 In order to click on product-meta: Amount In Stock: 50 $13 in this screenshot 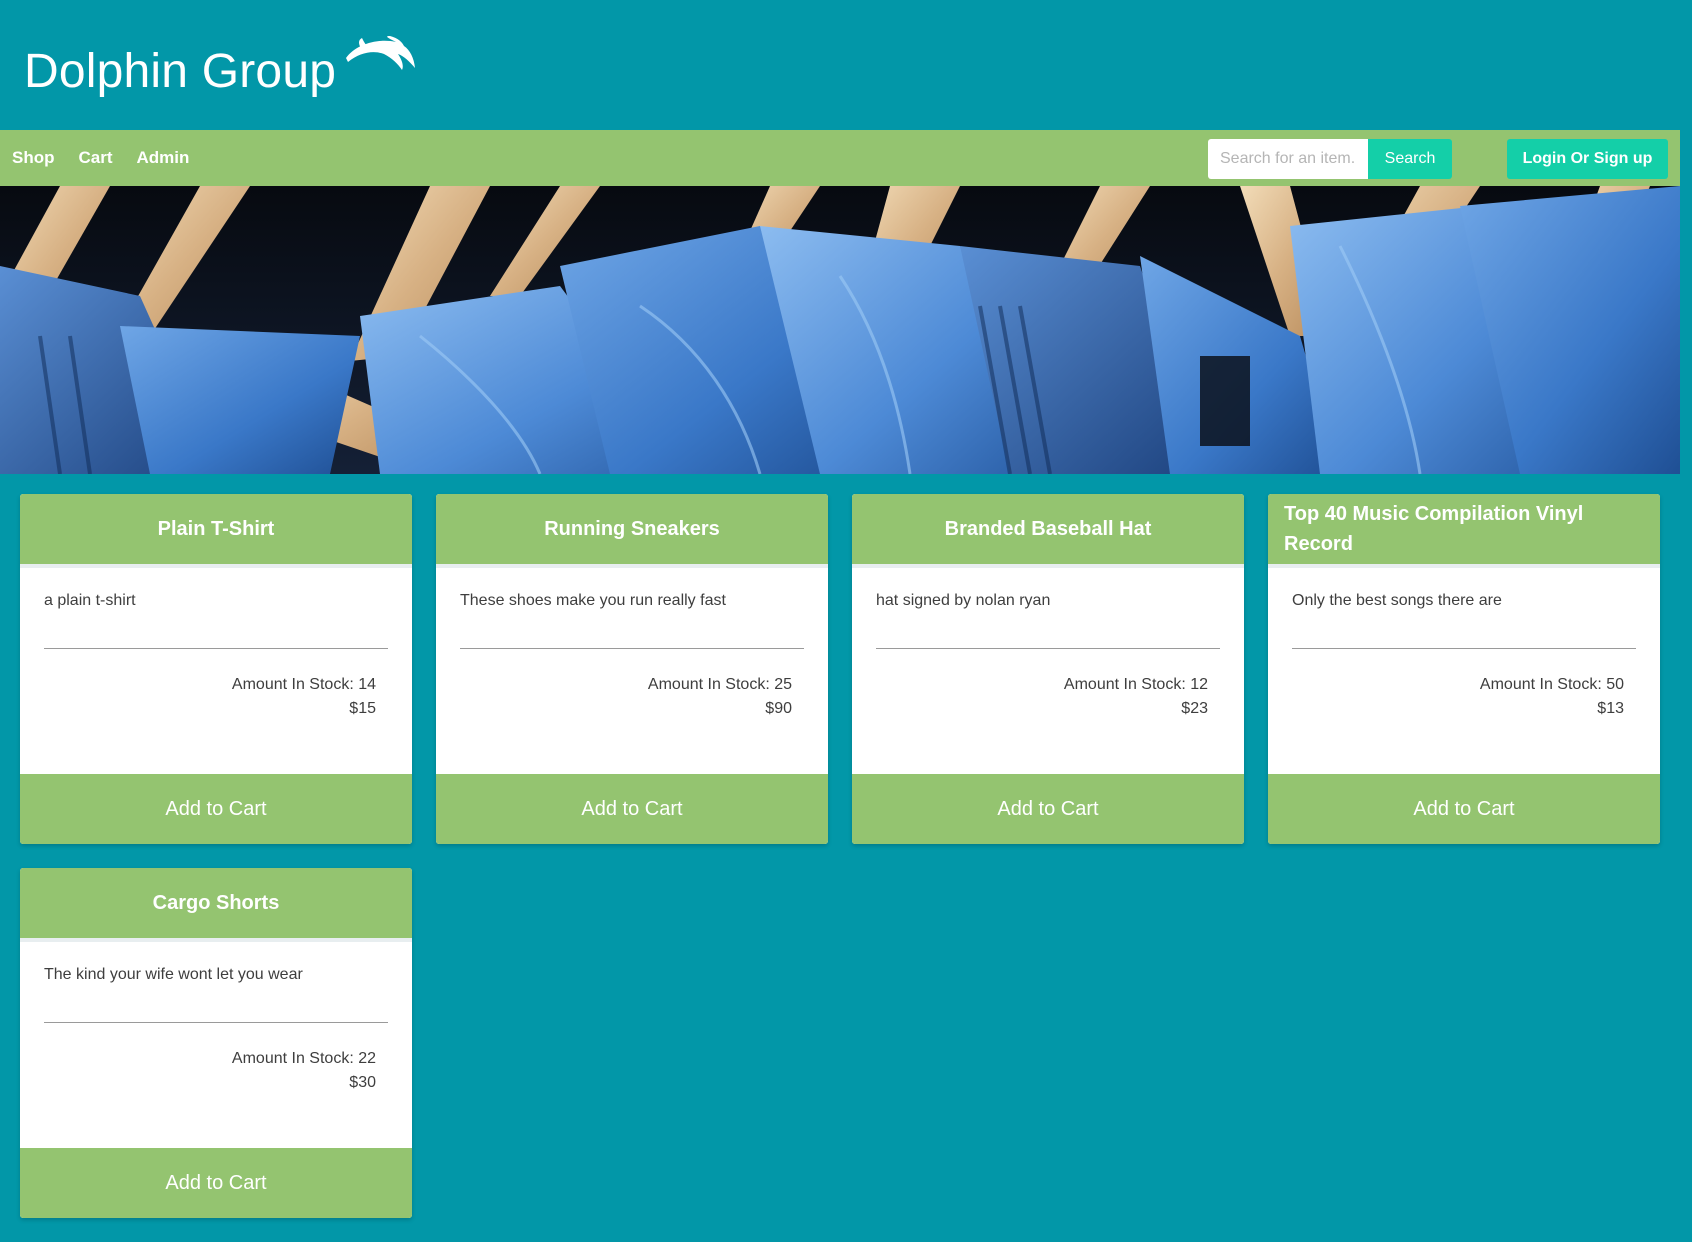, I will do `click(1464, 697)`.